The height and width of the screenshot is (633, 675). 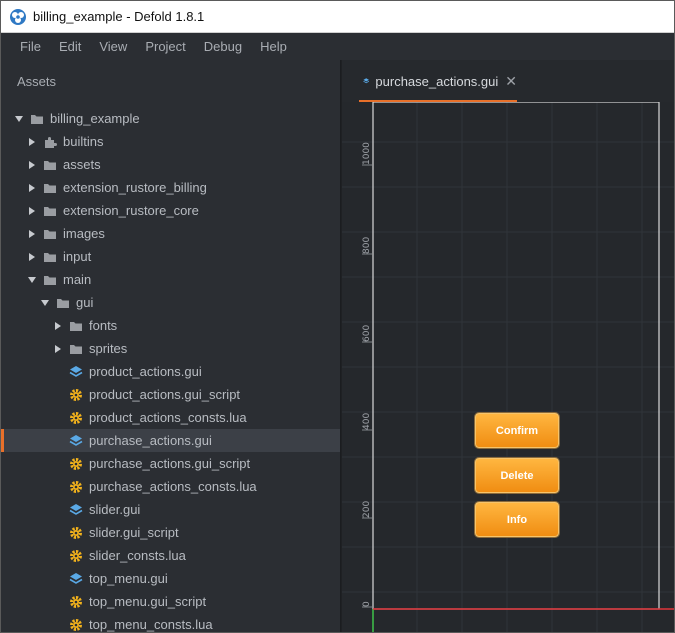 What do you see at coordinates (367, 333) in the screenshot?
I see `ruler-label-600: 600` at bounding box center [367, 333].